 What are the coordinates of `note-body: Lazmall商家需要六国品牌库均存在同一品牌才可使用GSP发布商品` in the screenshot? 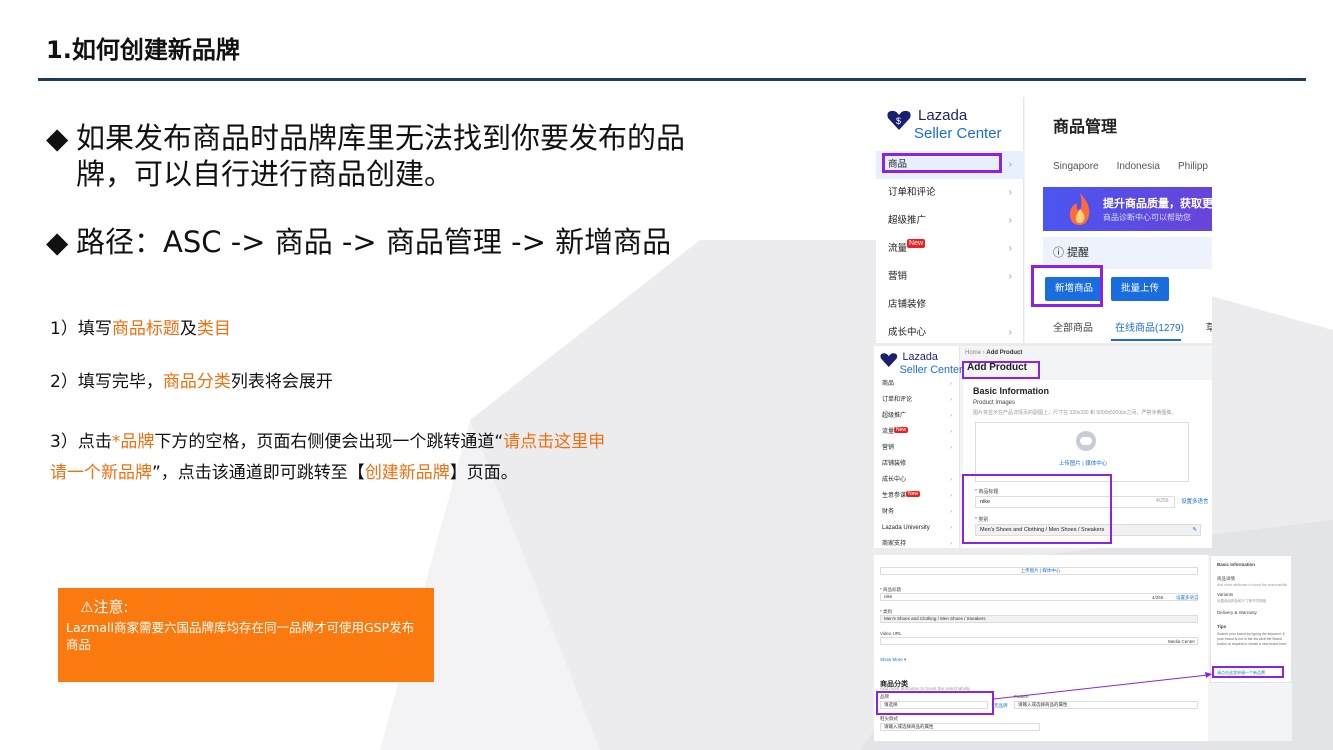 It's located at (240, 636).